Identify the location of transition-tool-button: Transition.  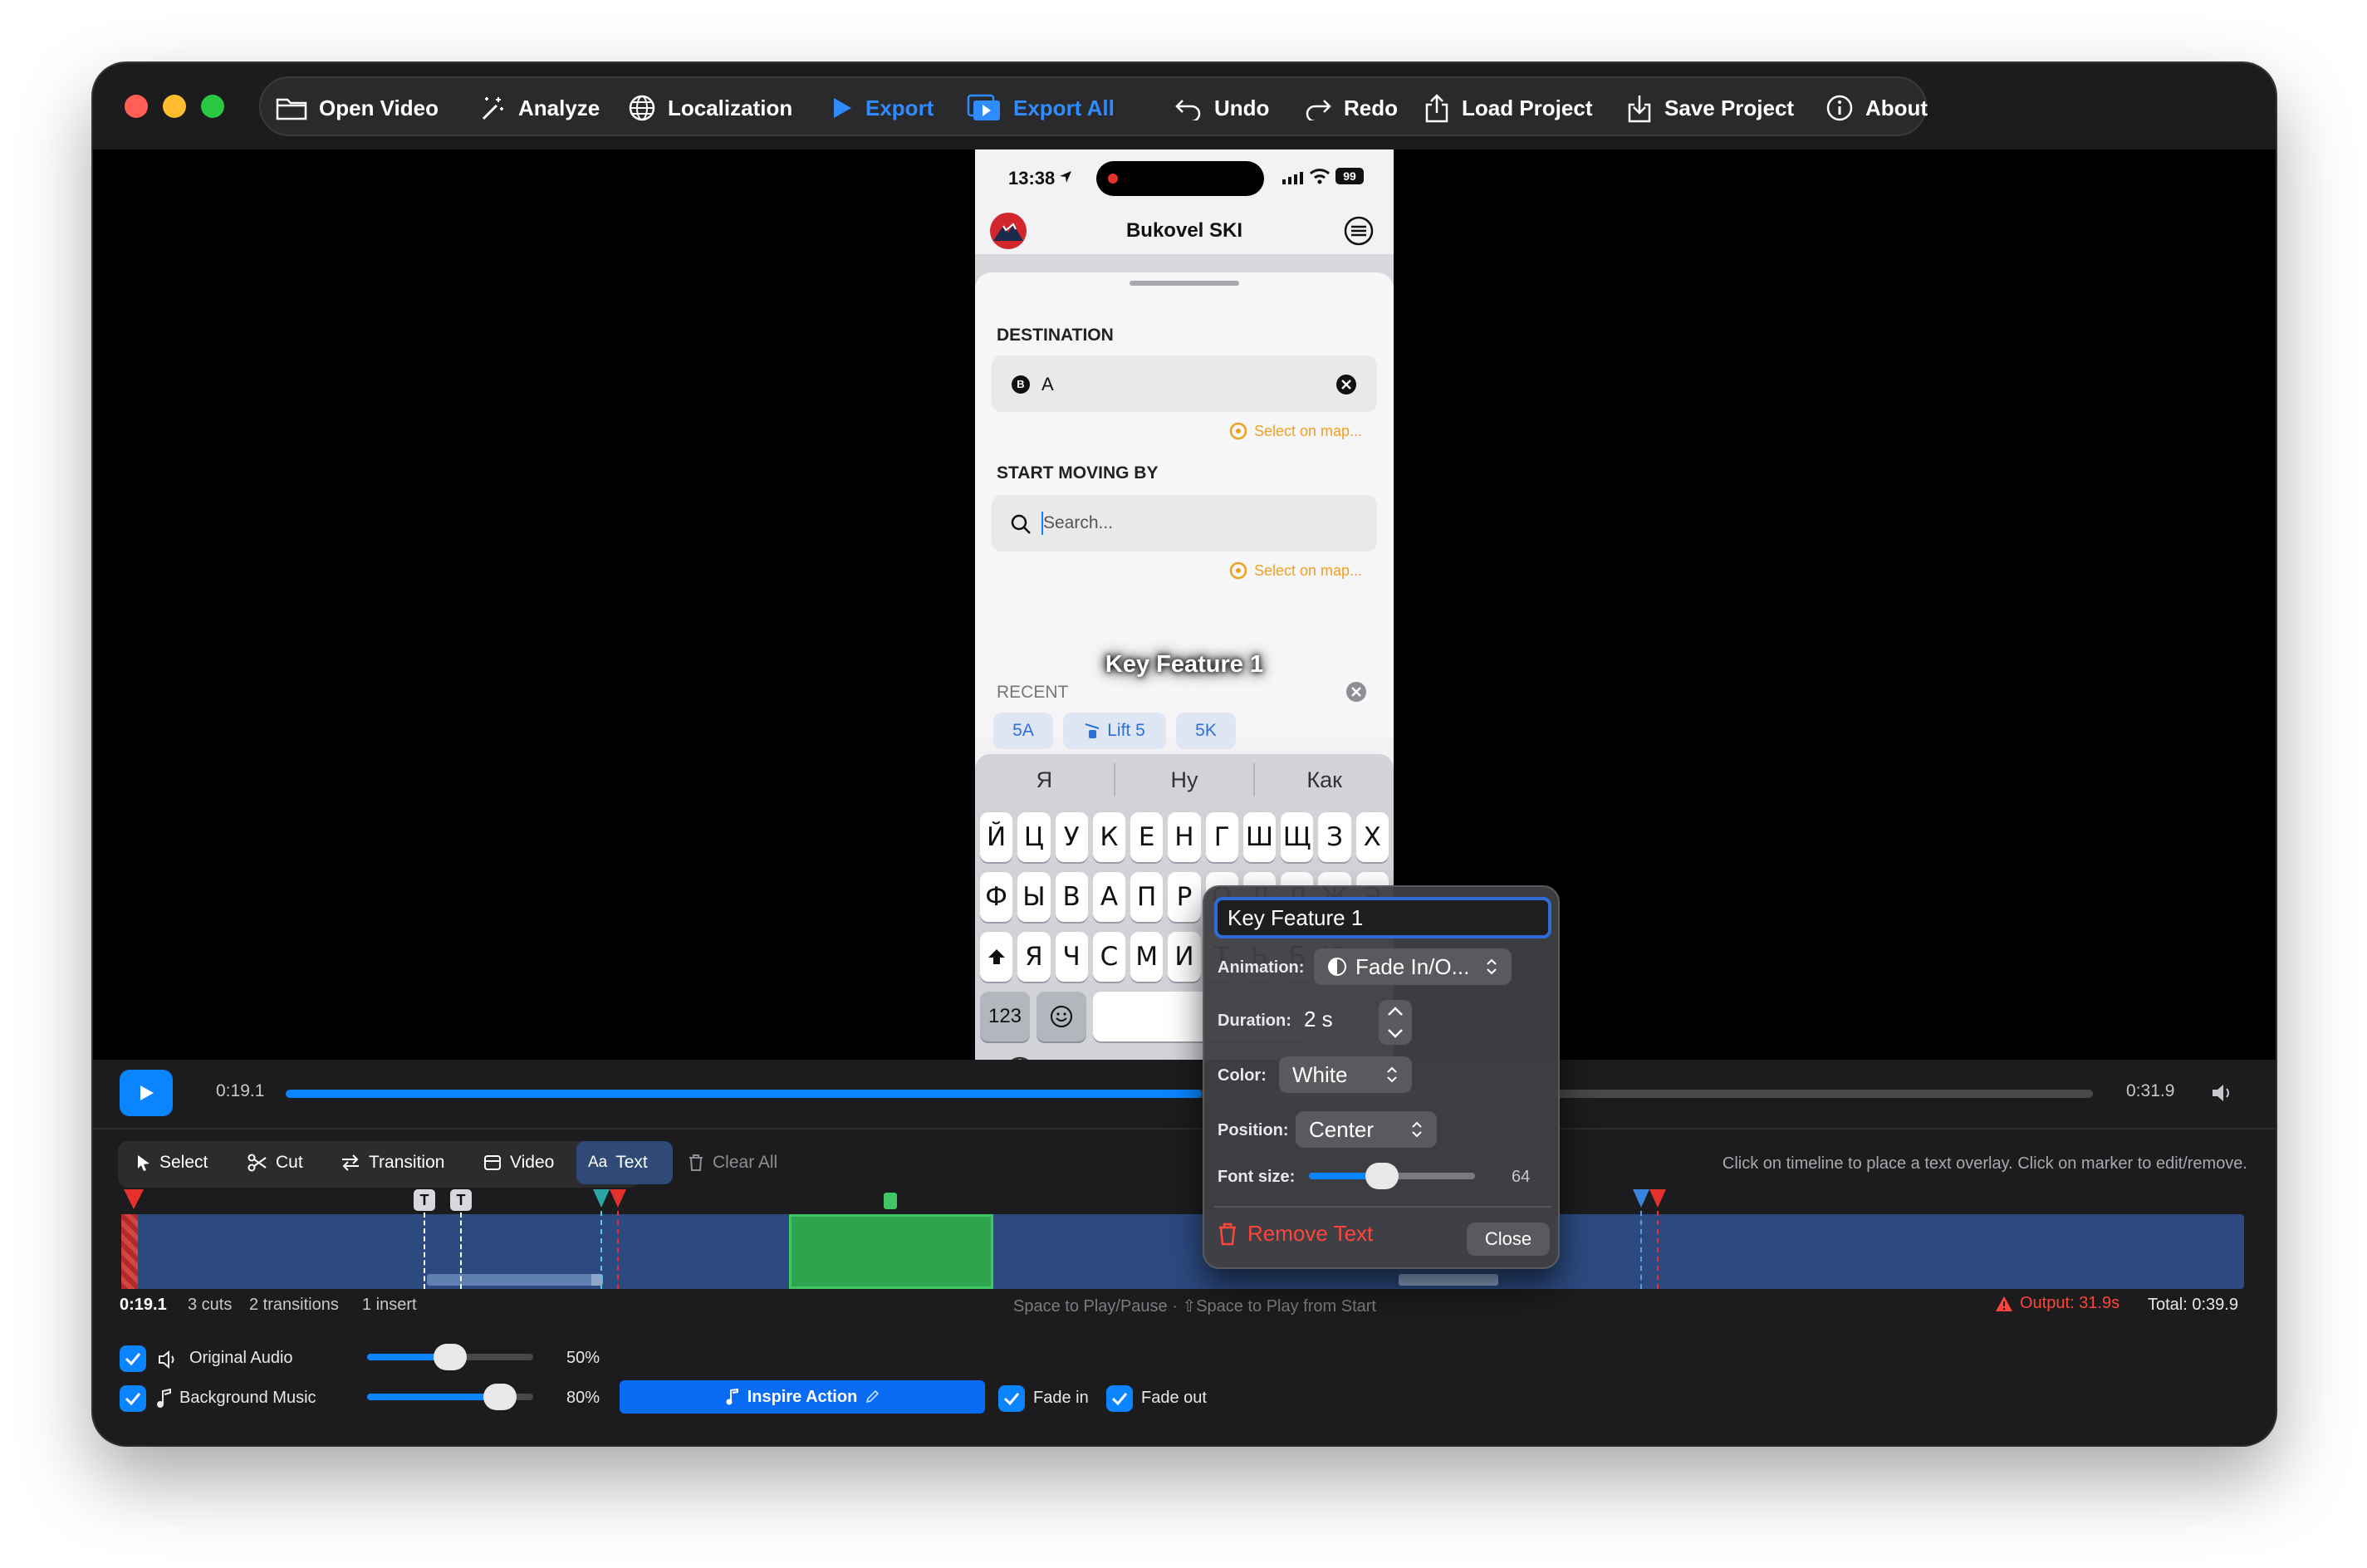
(392, 1162).